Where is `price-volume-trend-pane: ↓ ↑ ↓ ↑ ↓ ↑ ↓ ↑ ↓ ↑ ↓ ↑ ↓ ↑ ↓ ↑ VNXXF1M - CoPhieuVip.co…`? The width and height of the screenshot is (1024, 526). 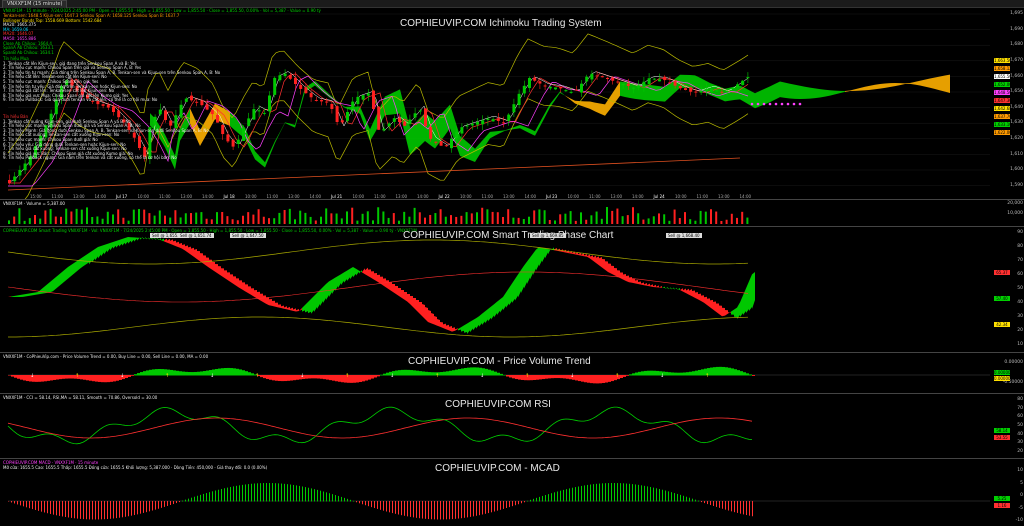 price-volume-trend-pane: ↓ ↑ ↓ ↑ ↓ ↑ ↓ ↑ ↓ ↑ ↓ ↑ ↓ ↑ ↓ ↑ VNXXF1M - CoPhieuVip.co… is located at coordinates (512, 373).